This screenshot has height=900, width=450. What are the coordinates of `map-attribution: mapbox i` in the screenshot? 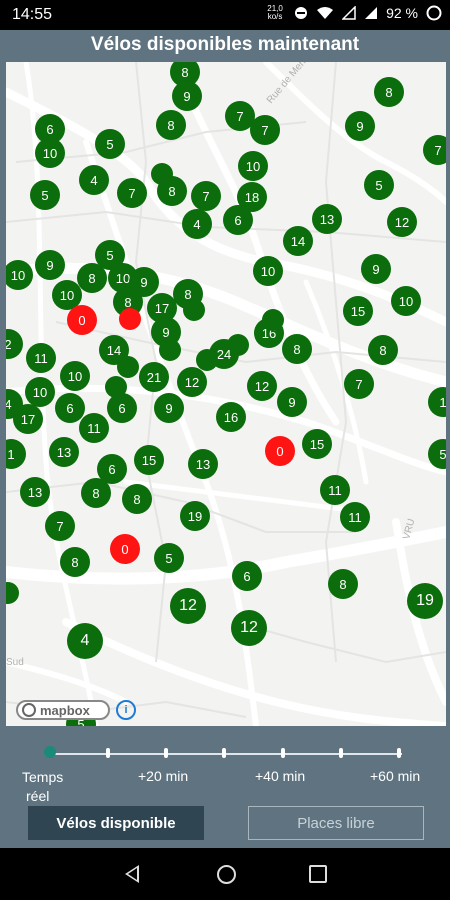 It's located at (76, 710).